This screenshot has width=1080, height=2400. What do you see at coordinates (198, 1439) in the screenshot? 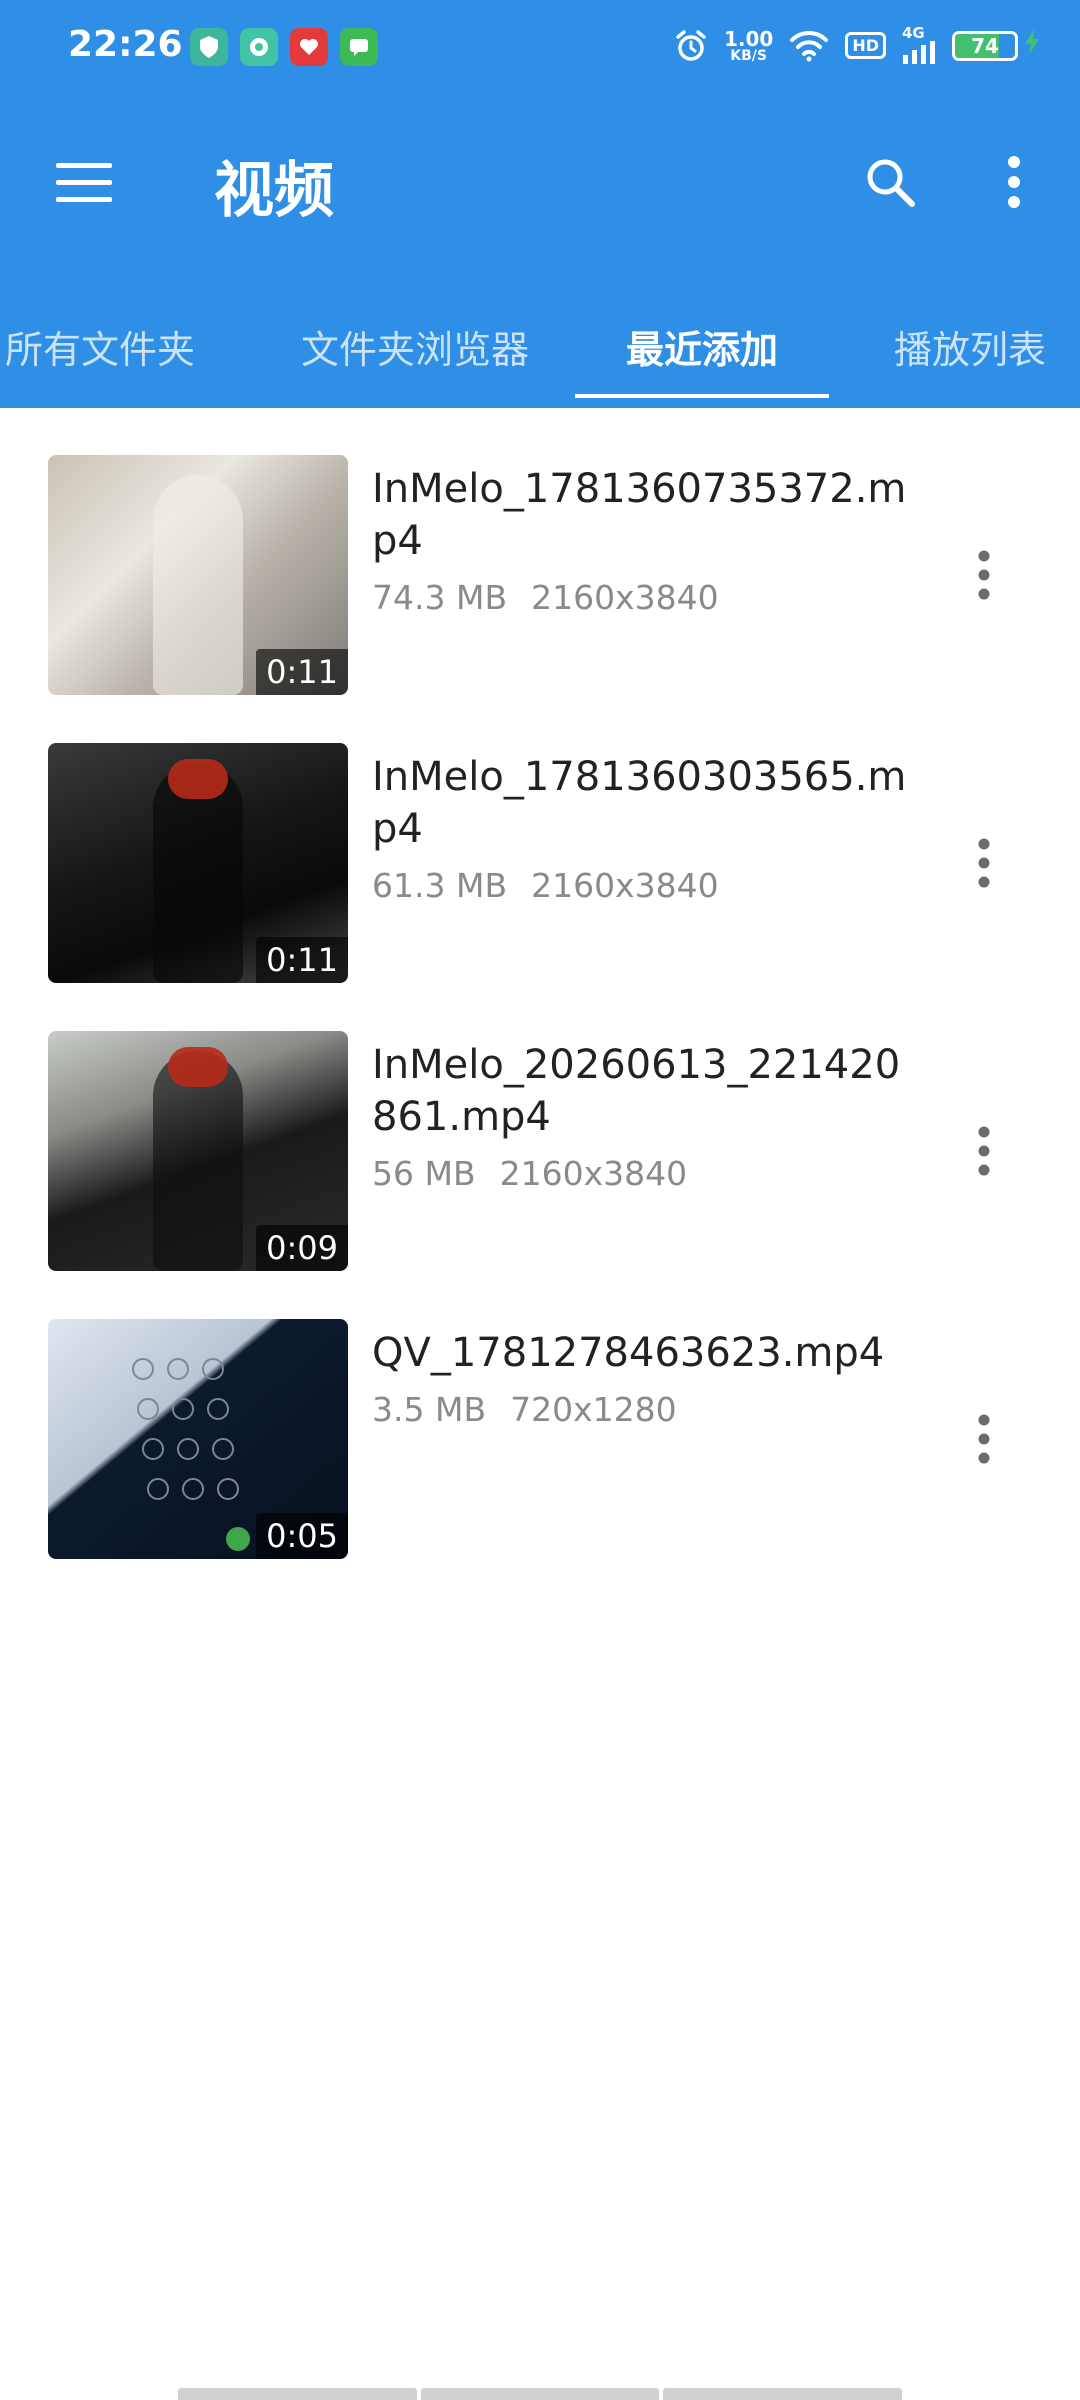
I see `video-thumbnail: 0:05` at bounding box center [198, 1439].